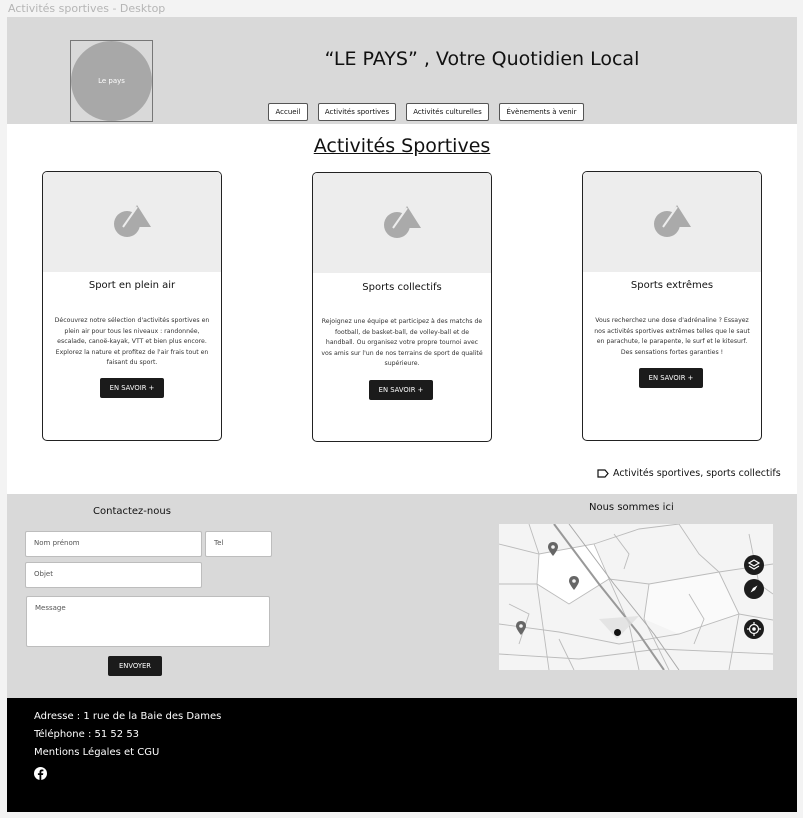  What do you see at coordinates (754, 565) in the screenshot?
I see `layers-icon` at bounding box center [754, 565].